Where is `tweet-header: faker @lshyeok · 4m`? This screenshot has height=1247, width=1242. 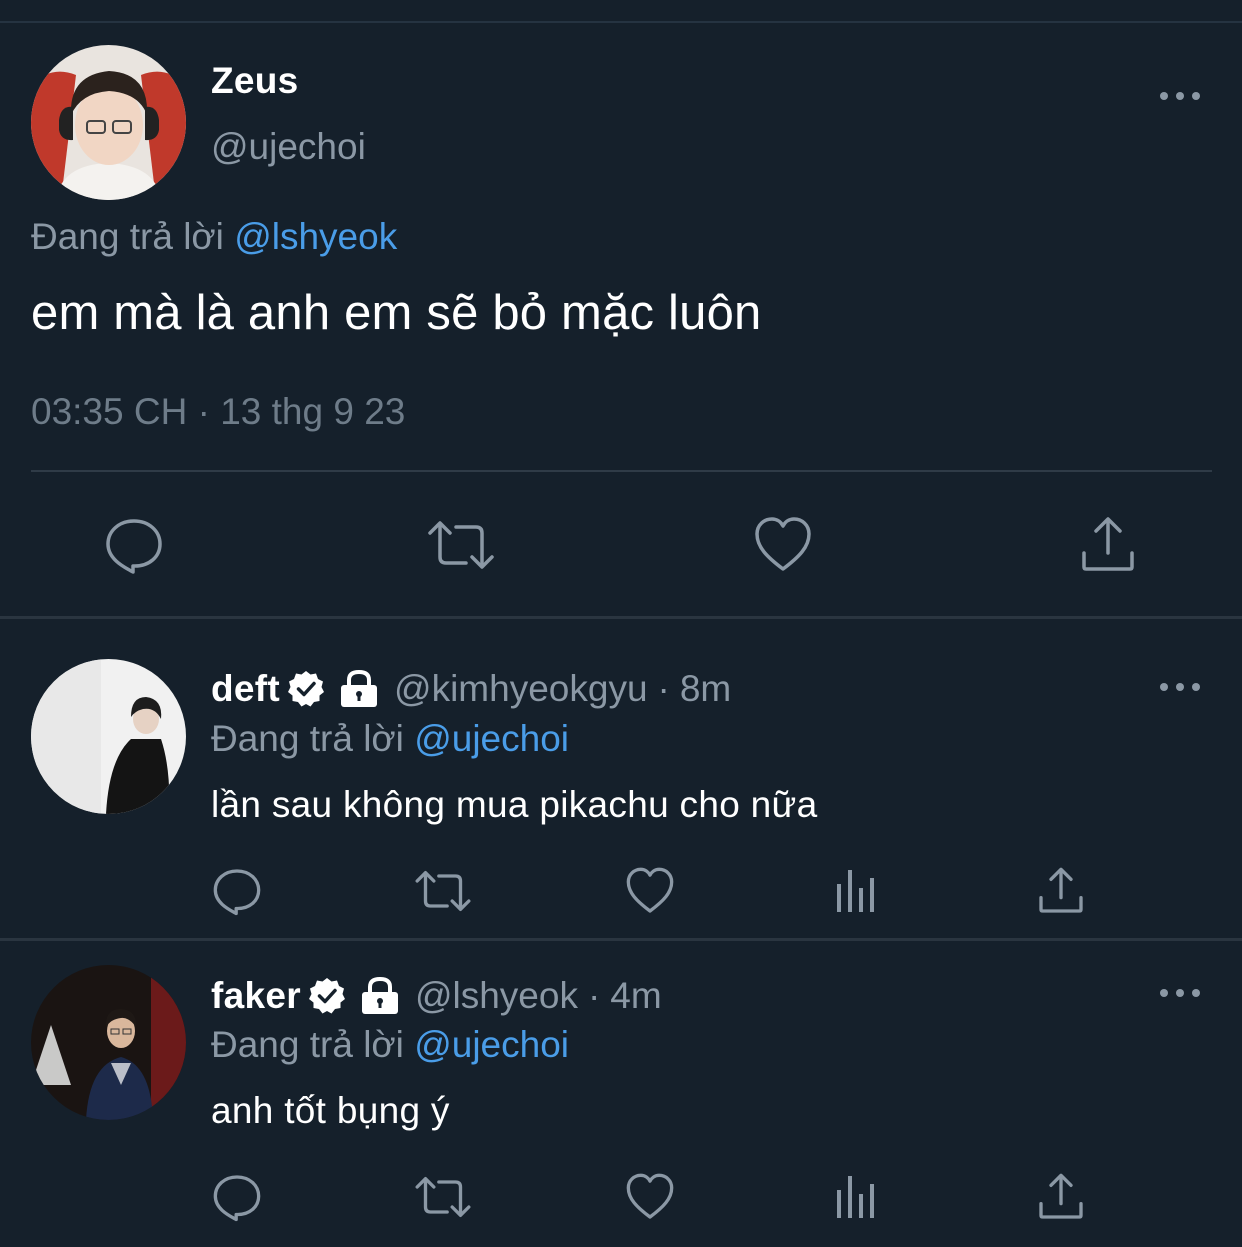
tweet-header: faker @lshyeok · 4m is located at coordinates (436, 996).